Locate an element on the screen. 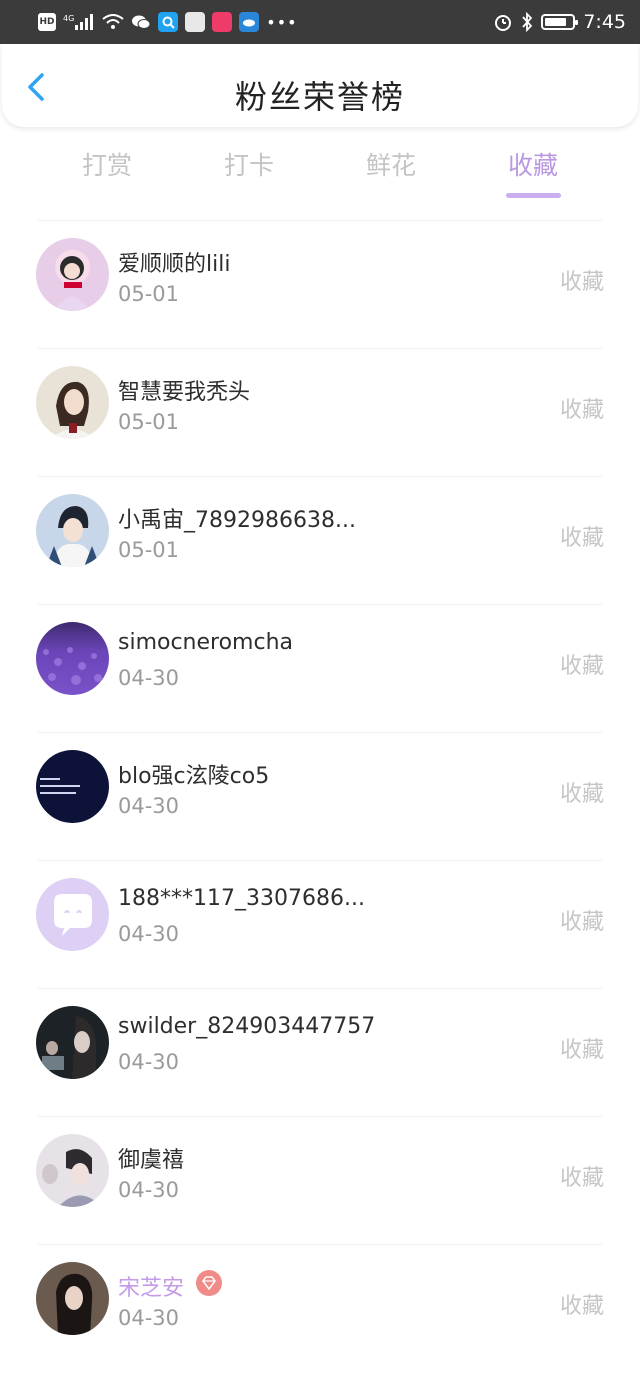 The image size is (640, 1387). list-item: blo强c泫陵co5 04-30 收藏 is located at coordinates (320, 796).